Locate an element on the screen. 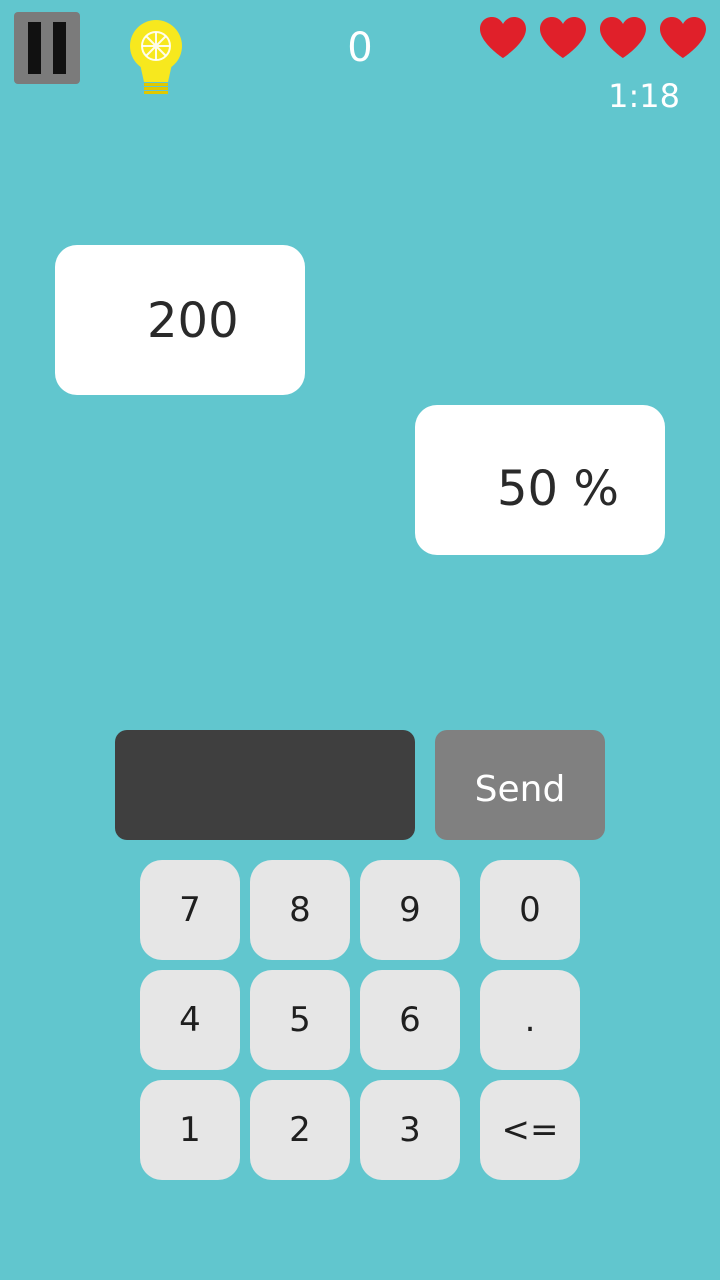 This screenshot has height=1280, width=720. lightbulb-icon is located at coordinates (156, 57).